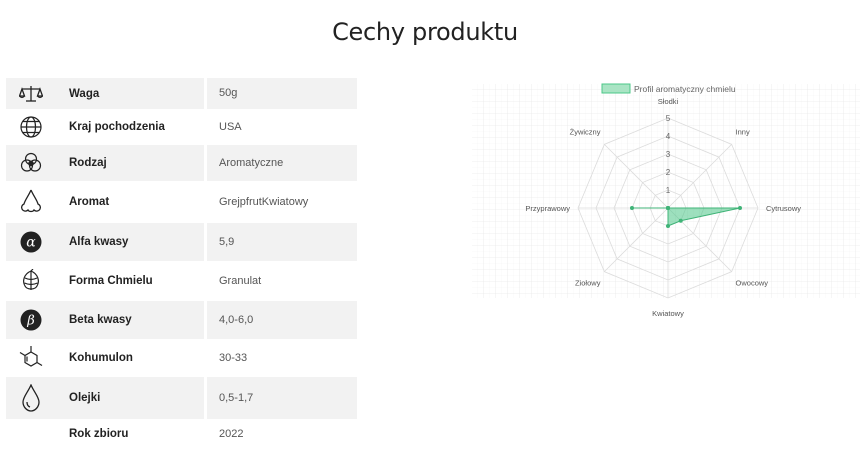 The width and height of the screenshot is (860, 458). What do you see at coordinates (31, 163) in the screenshot?
I see `hop-flower-icon` at bounding box center [31, 163].